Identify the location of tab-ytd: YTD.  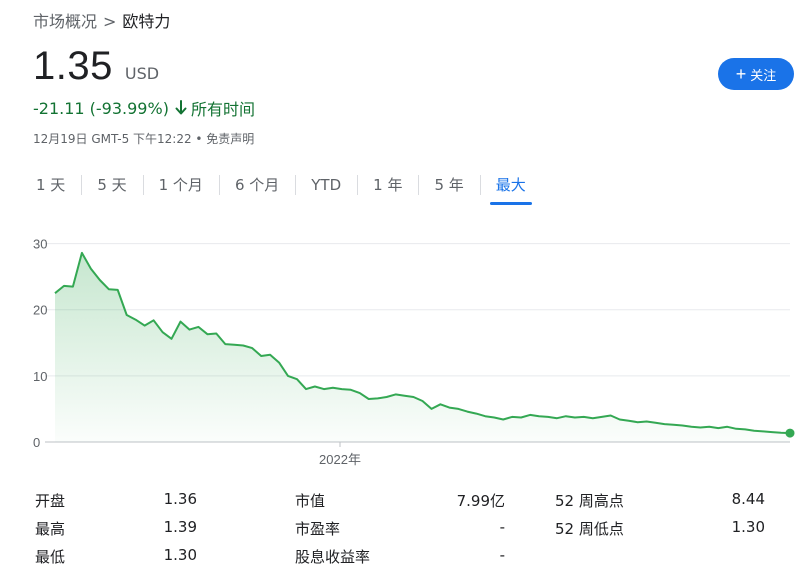
(326, 185).